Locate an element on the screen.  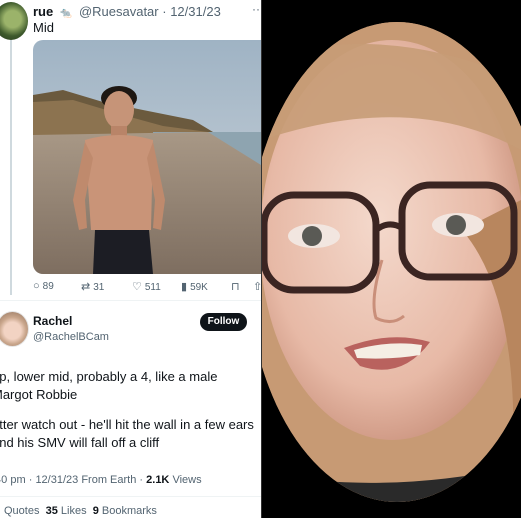
share-icon: ⇧ is located at coordinates (257, 287).